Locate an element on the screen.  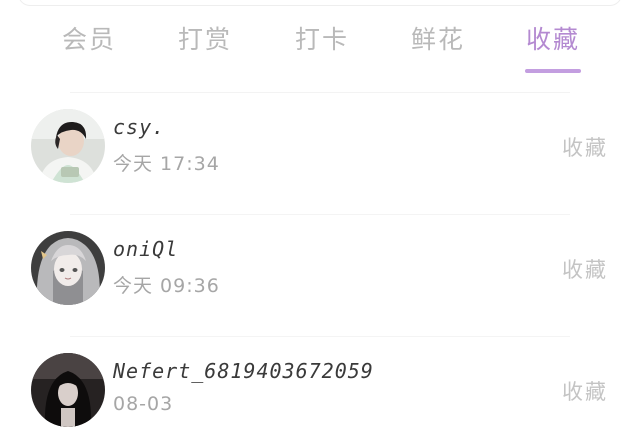
category-tabs: 会员 打赏 打卡 鲜花 收藏 is located at coordinates (320, 48).